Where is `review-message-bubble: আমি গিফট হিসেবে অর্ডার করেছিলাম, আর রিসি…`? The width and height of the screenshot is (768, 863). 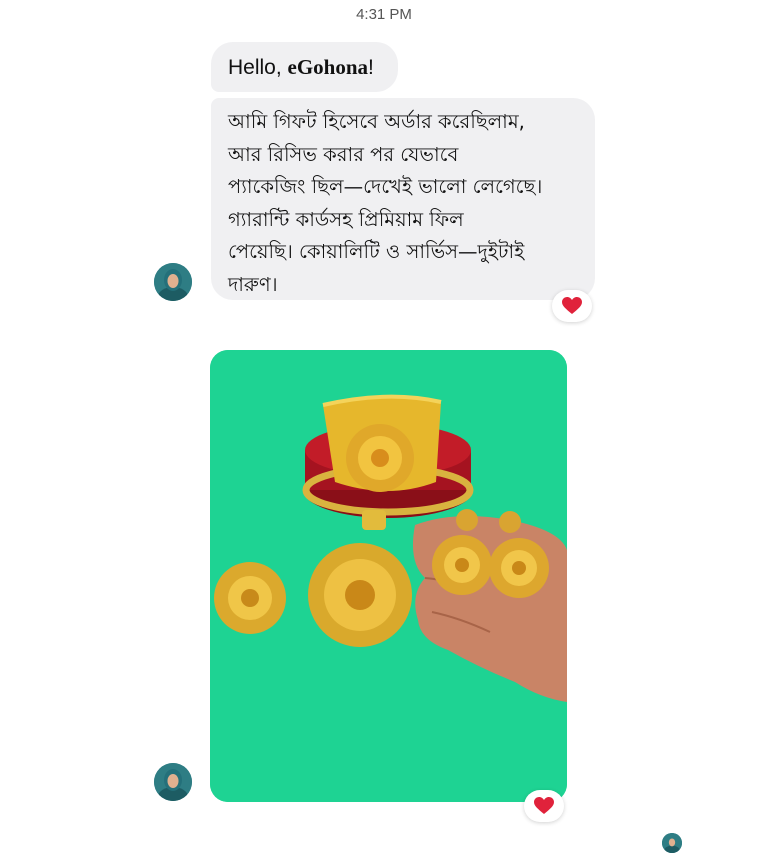 review-message-bubble: আমি গিফট হিসেবে অর্ডার করেছিলাম, আর রিসি… is located at coordinates (403, 199).